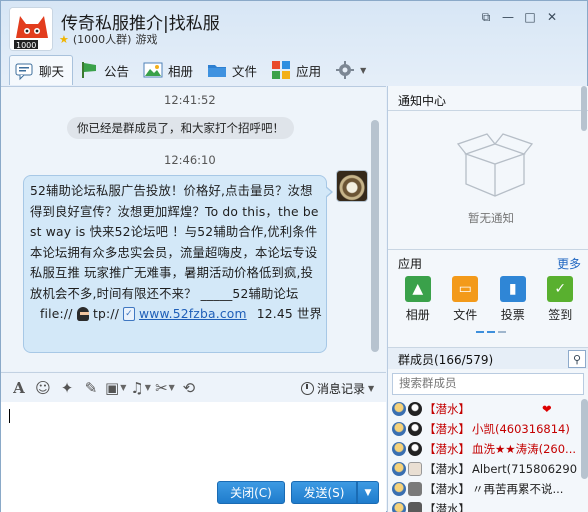 This screenshot has width=588, height=512. What do you see at coordinates (309, 71) in the screenshot?
I see `tab-apps-label: 应用` at bounding box center [309, 71].